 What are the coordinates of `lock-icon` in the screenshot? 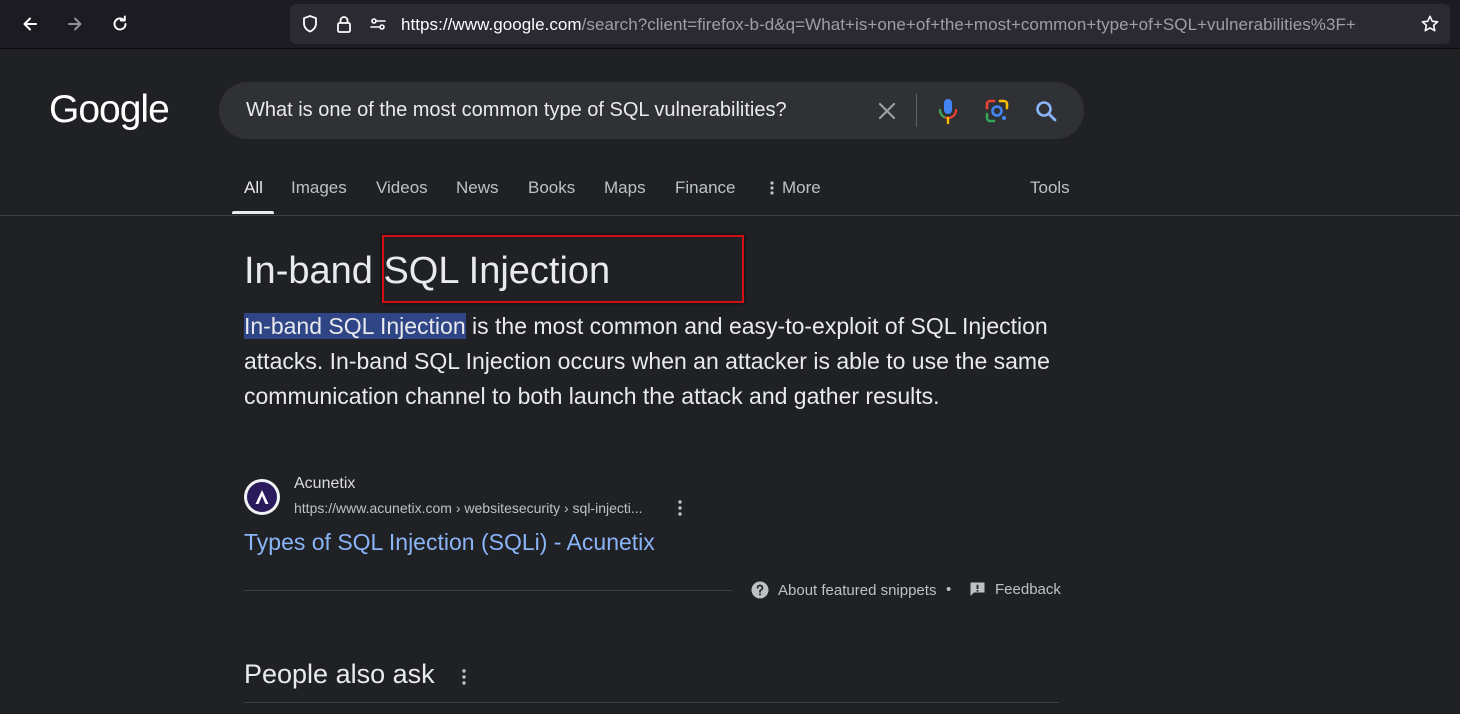 It's located at (344, 24).